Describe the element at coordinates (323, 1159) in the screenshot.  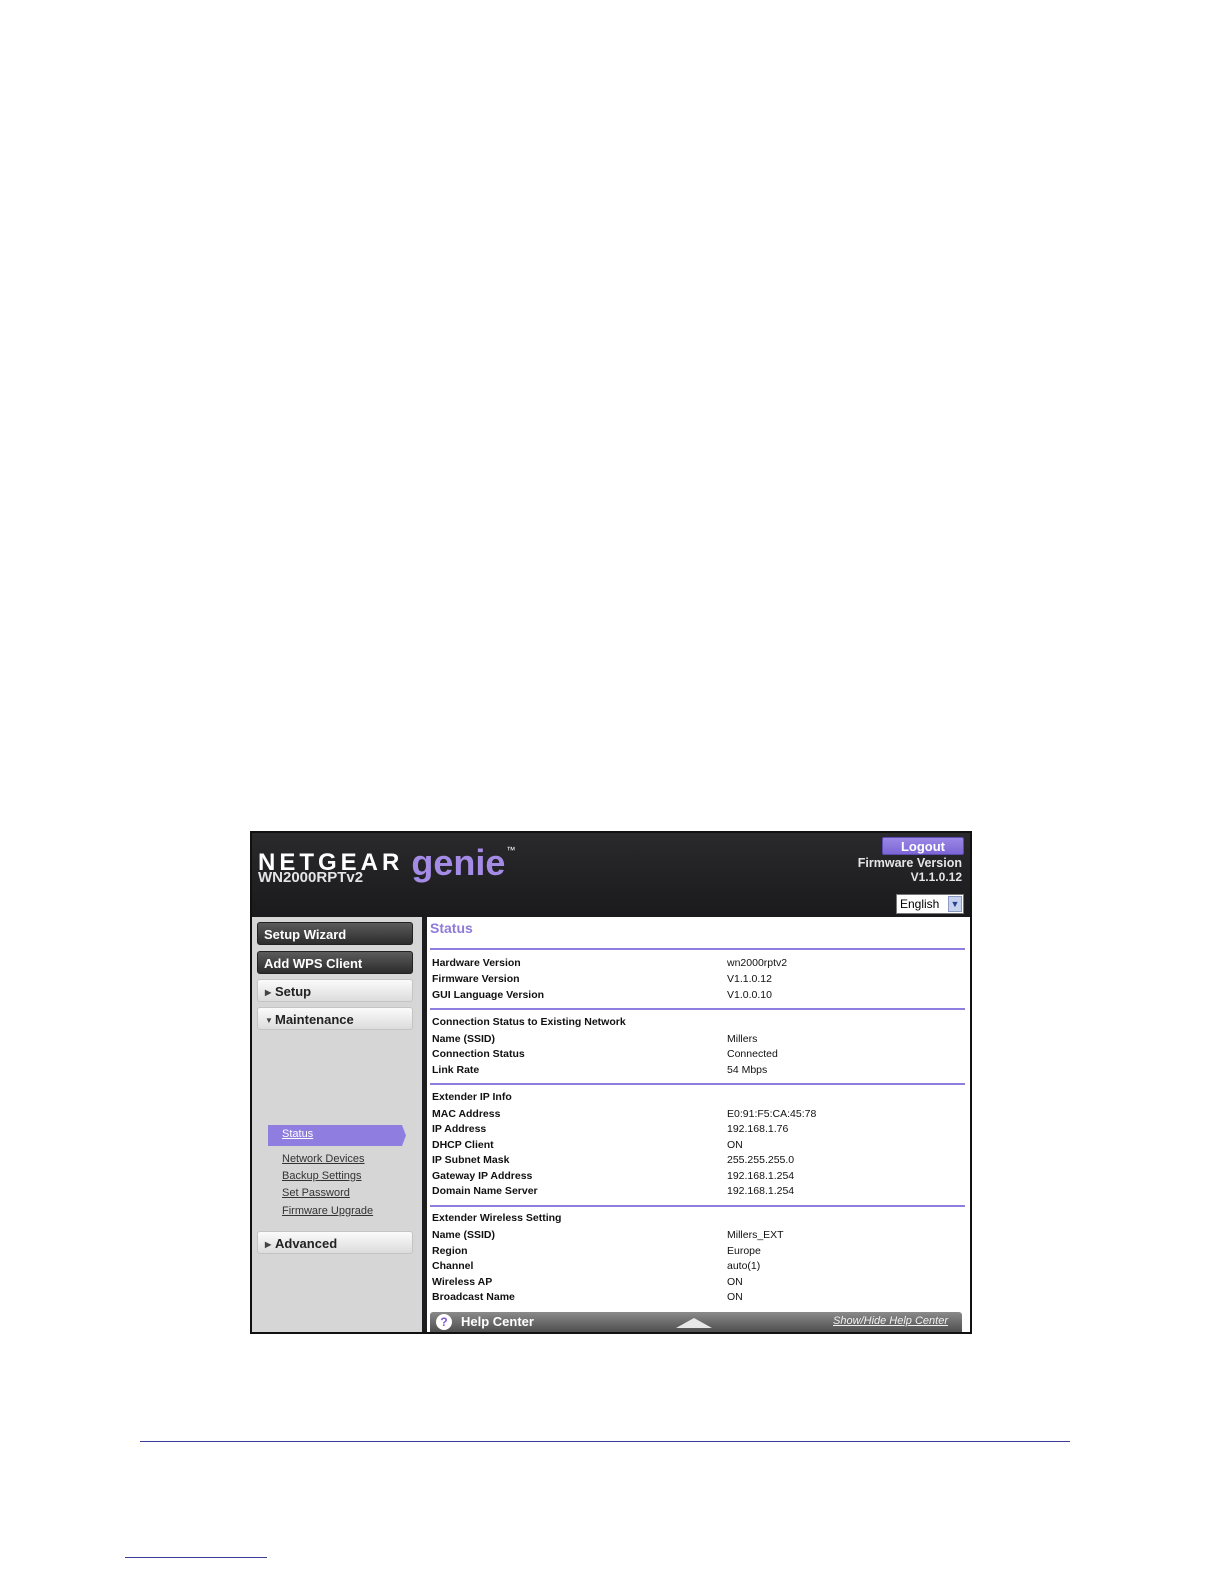
I see `submenu-item-network-devices: Network Devices` at that location.